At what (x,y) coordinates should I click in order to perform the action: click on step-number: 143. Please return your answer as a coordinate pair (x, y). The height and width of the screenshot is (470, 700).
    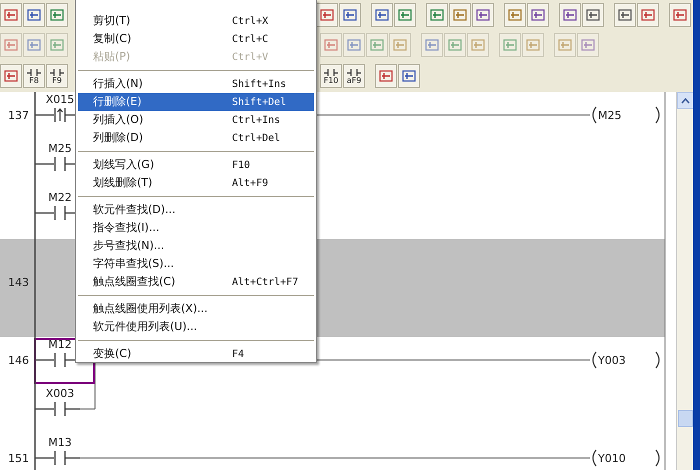
    Looking at the image, I should click on (18, 282).